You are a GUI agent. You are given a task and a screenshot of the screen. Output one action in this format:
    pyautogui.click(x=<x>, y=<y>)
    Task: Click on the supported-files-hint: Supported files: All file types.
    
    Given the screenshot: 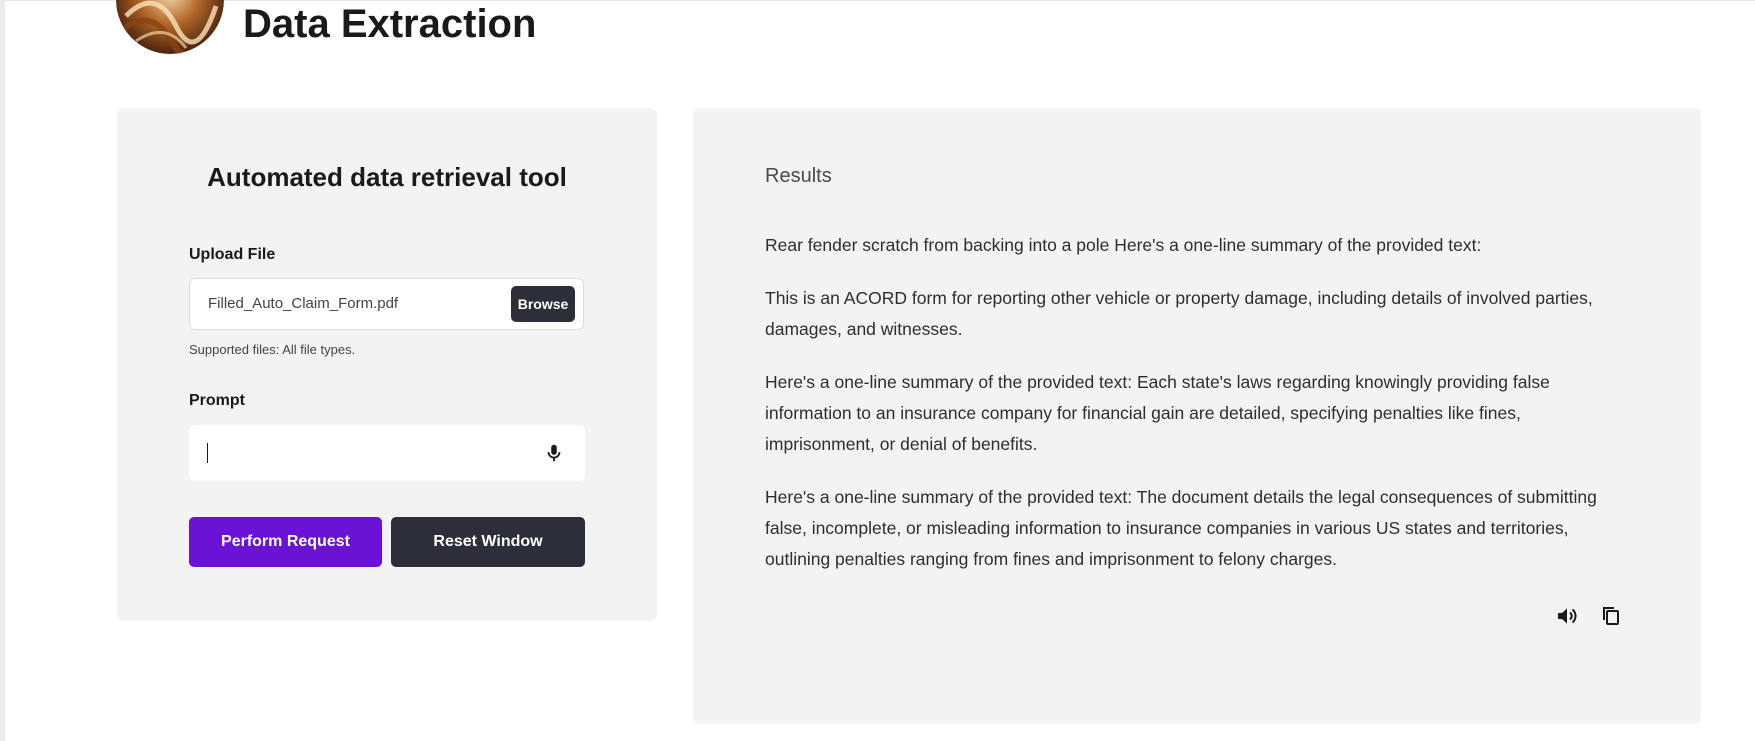 What is the action you would take?
    pyautogui.click(x=272, y=349)
    